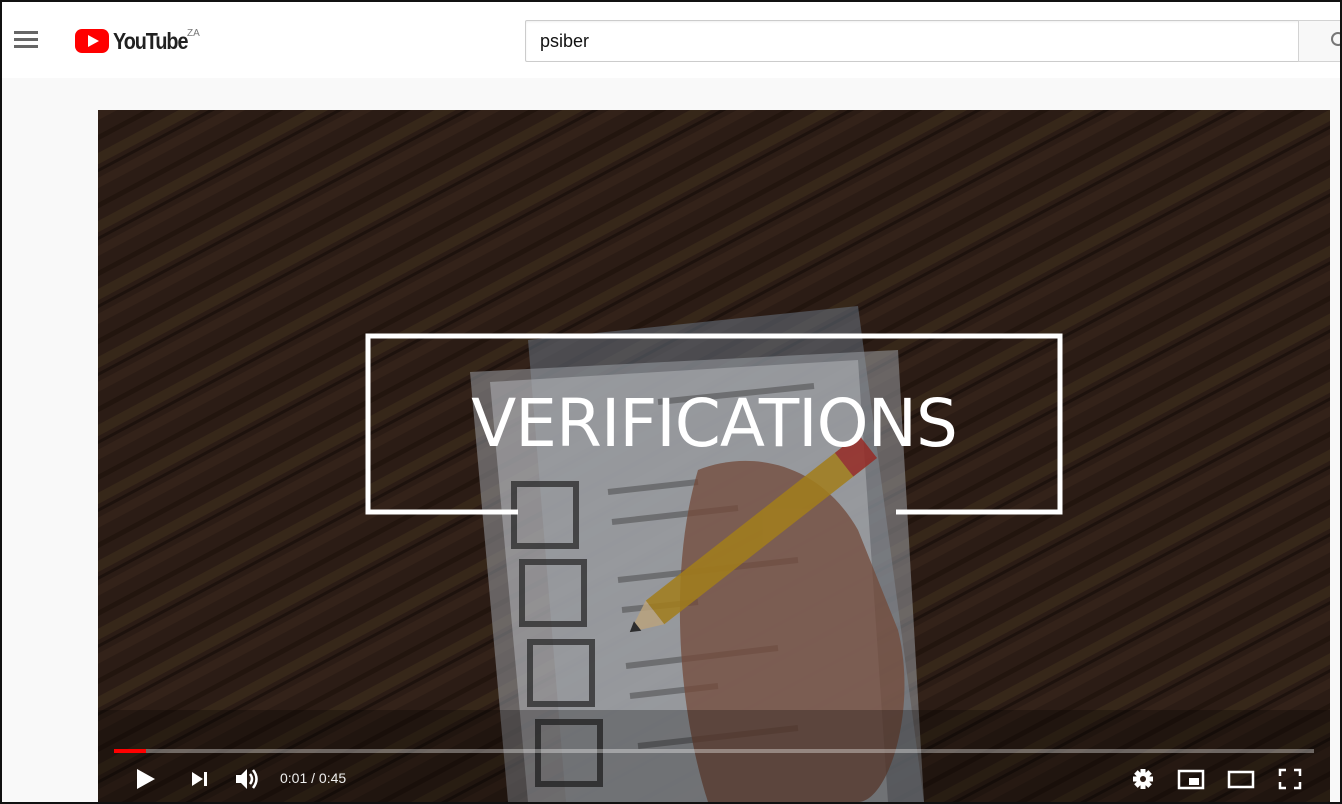 The height and width of the screenshot is (804, 1342). Describe the element at coordinates (193, 33) in the screenshot. I see `region-code: ZA` at that location.